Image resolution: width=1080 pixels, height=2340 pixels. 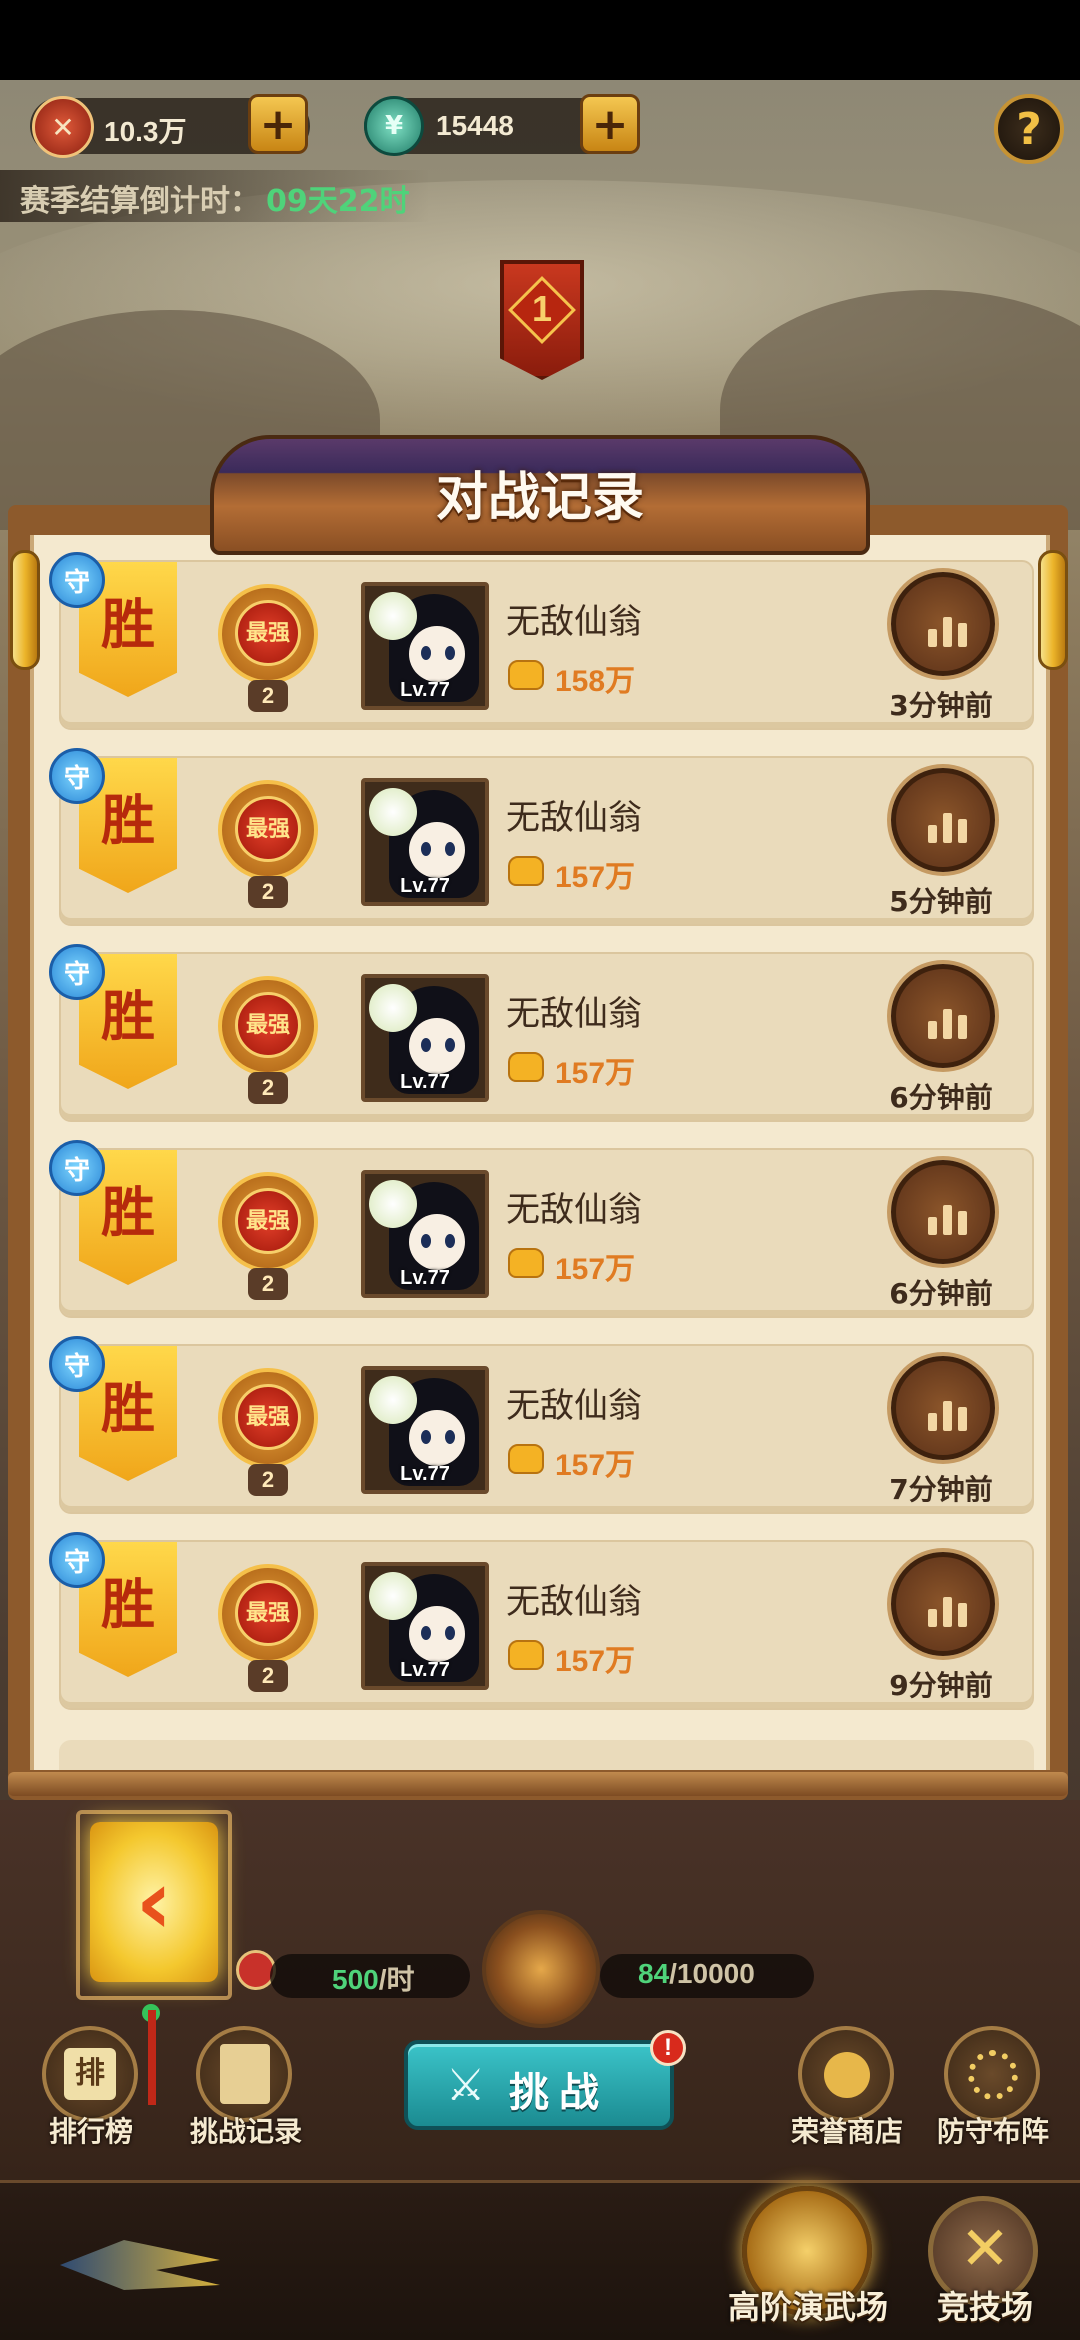 What do you see at coordinates (541, 1969) in the screenshot?
I see `treasure-chest-icon` at bounding box center [541, 1969].